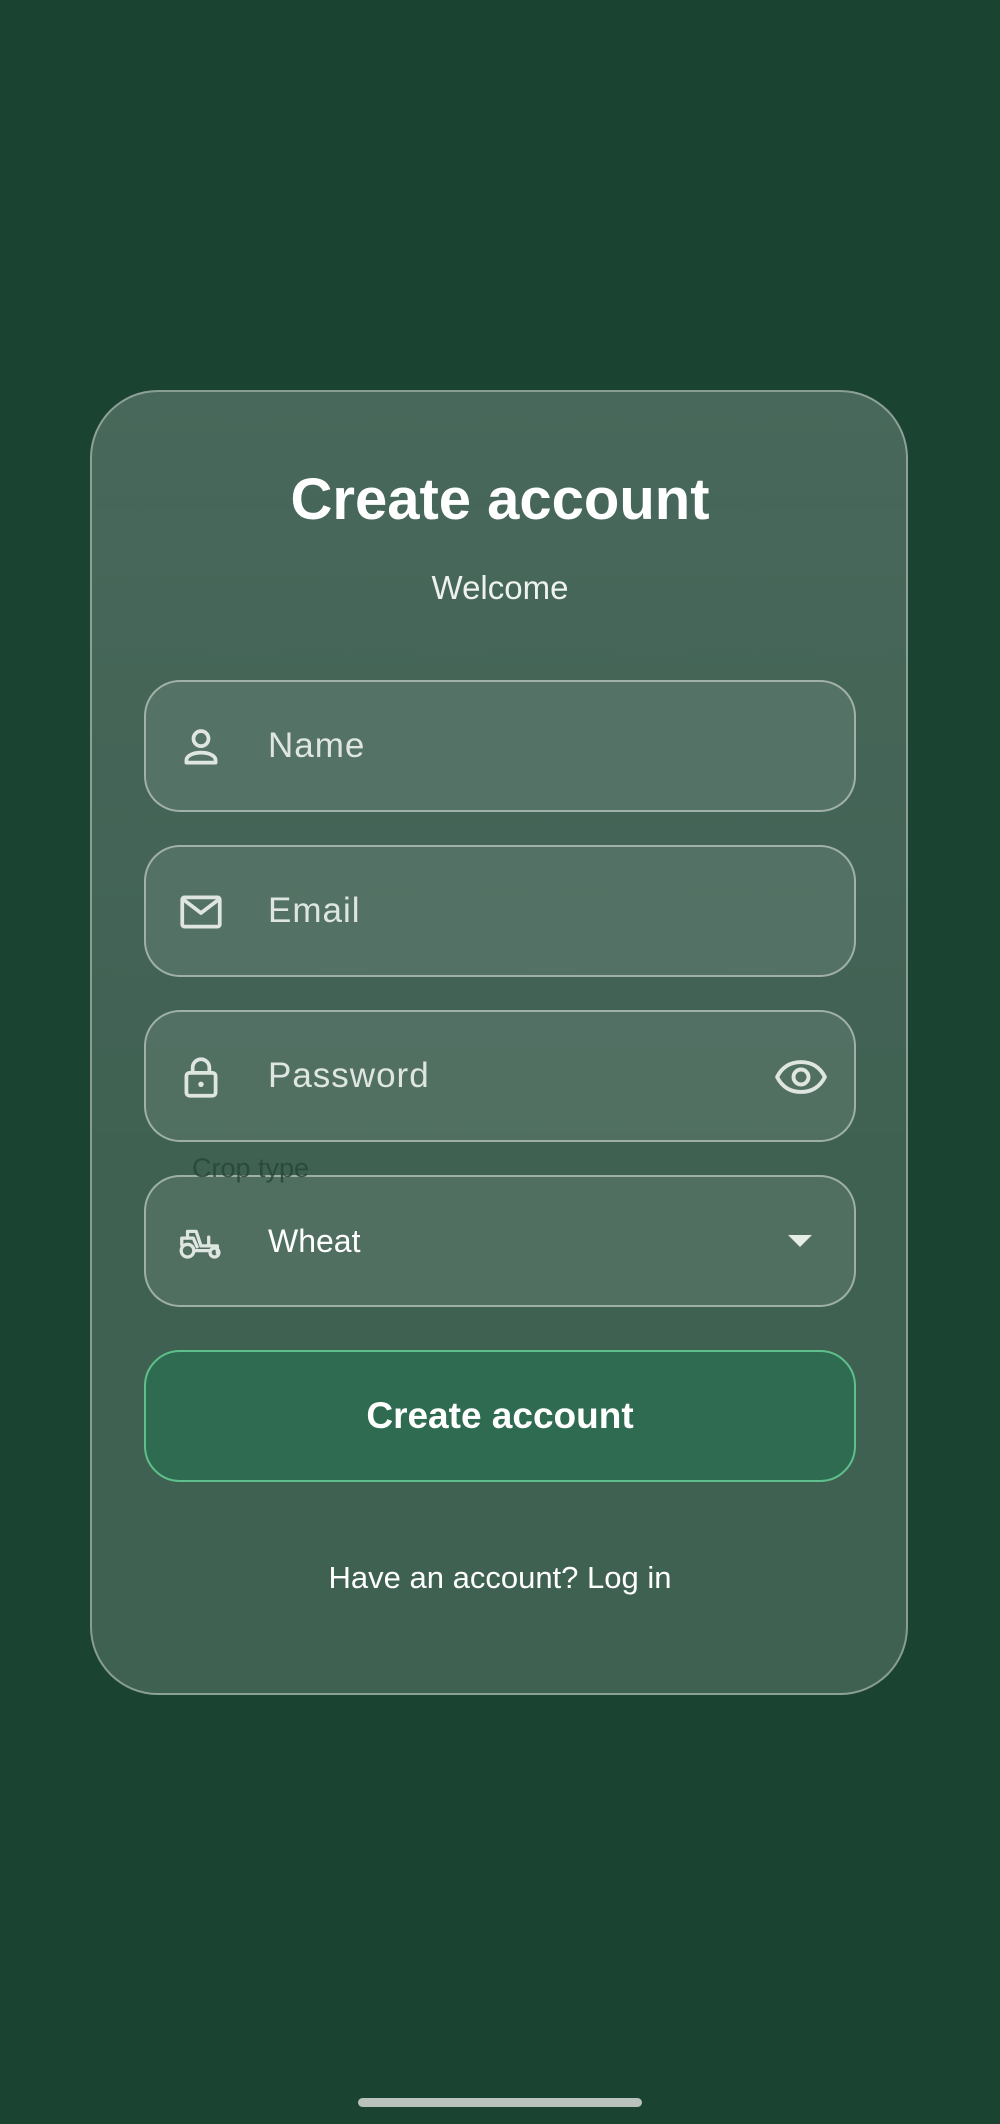 The height and width of the screenshot is (2124, 1000). Describe the element at coordinates (503, 911) in the screenshot. I see `email-input` at that location.